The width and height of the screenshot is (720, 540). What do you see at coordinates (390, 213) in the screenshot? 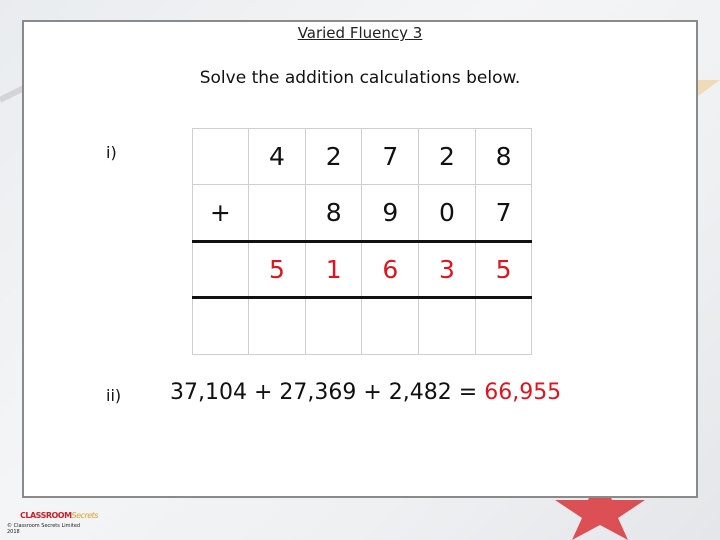
I see `grid-cell: 9` at bounding box center [390, 213].